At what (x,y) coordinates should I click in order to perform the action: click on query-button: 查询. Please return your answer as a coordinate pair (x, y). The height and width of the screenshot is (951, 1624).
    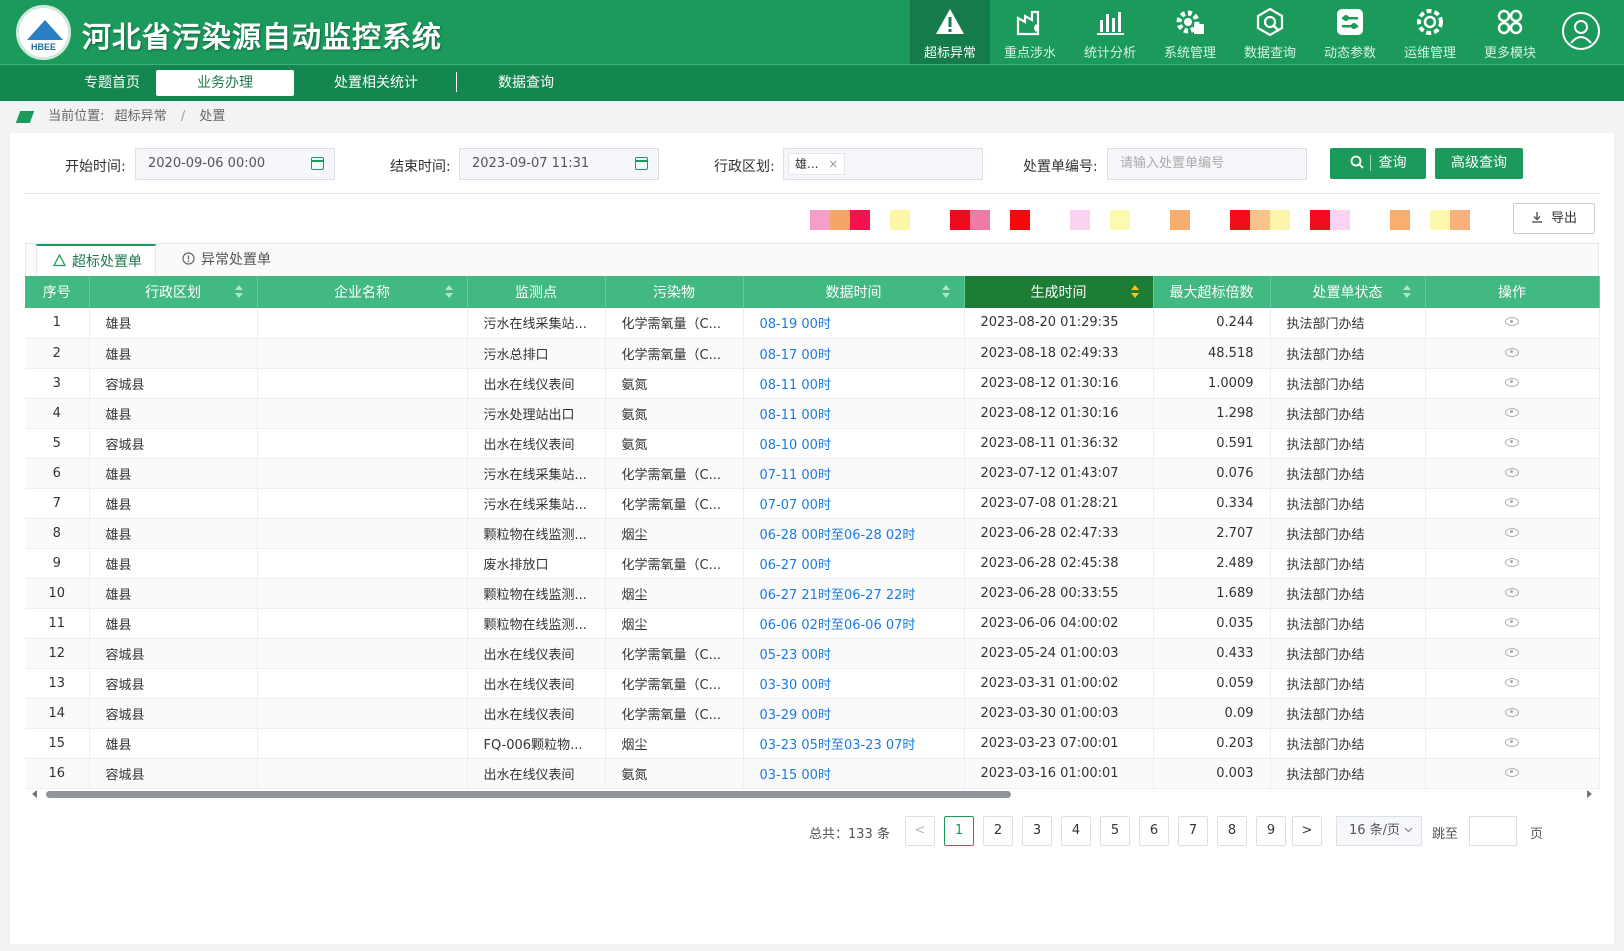
    Looking at the image, I should click on (1378, 163).